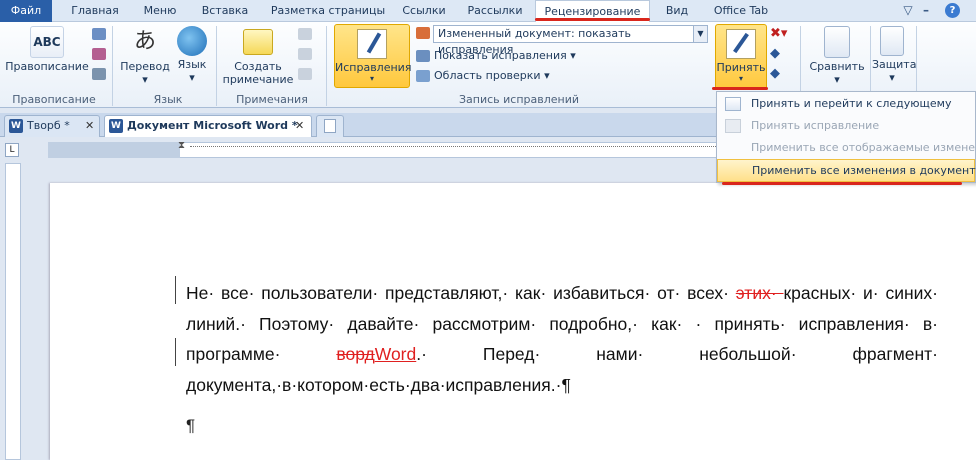  I want to click on track-changes-button: Исправления ▾, so click(373, 56).